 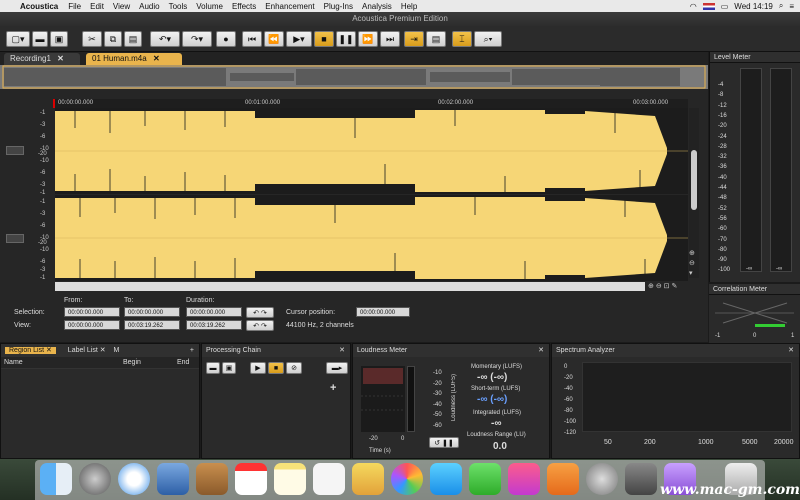 I want to click on messages-icon, so click(x=446, y=479).